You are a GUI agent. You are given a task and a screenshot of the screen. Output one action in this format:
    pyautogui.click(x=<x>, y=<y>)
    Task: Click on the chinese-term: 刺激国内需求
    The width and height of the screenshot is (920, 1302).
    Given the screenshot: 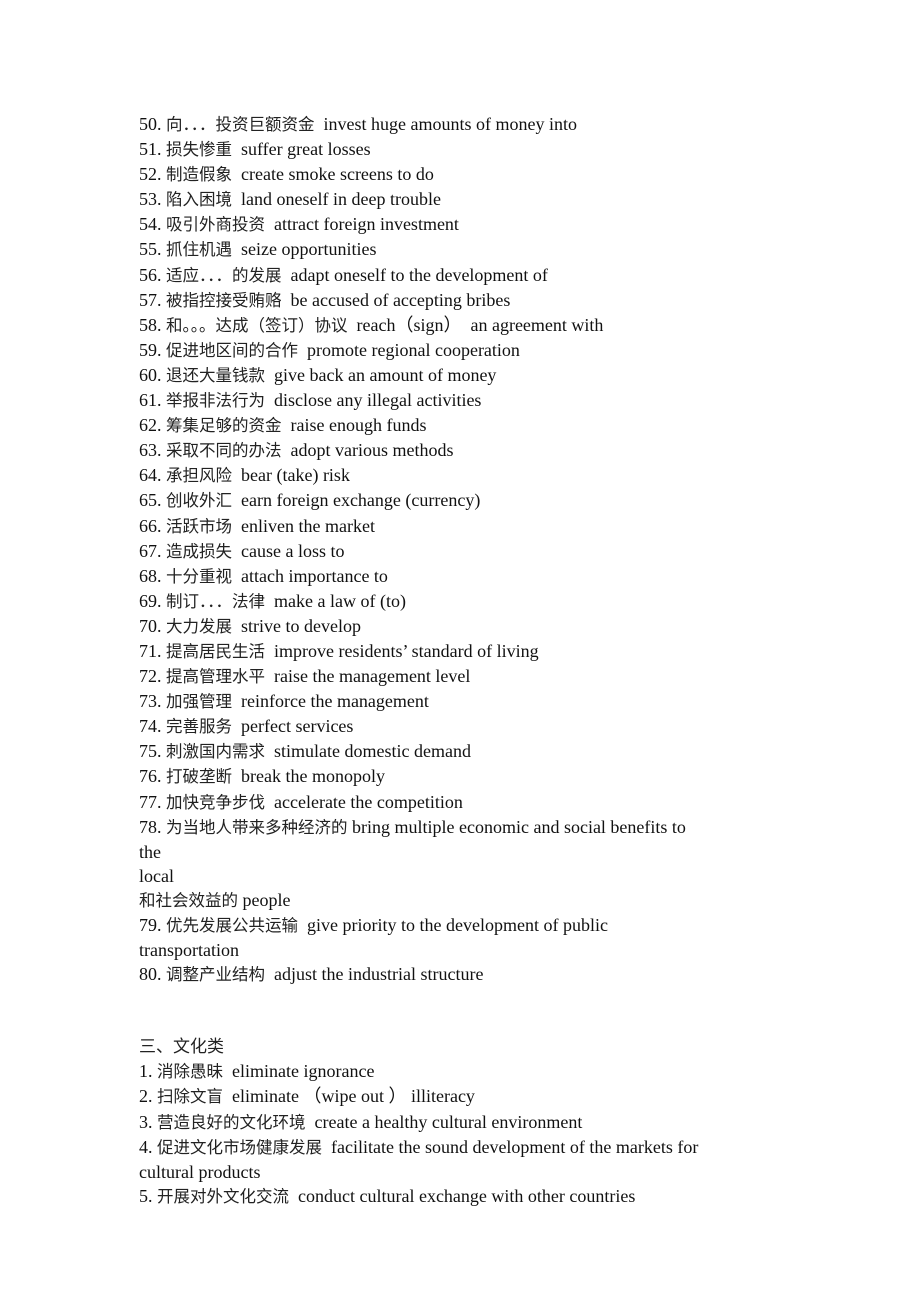 What is the action you would take?
    pyautogui.click(x=215, y=752)
    